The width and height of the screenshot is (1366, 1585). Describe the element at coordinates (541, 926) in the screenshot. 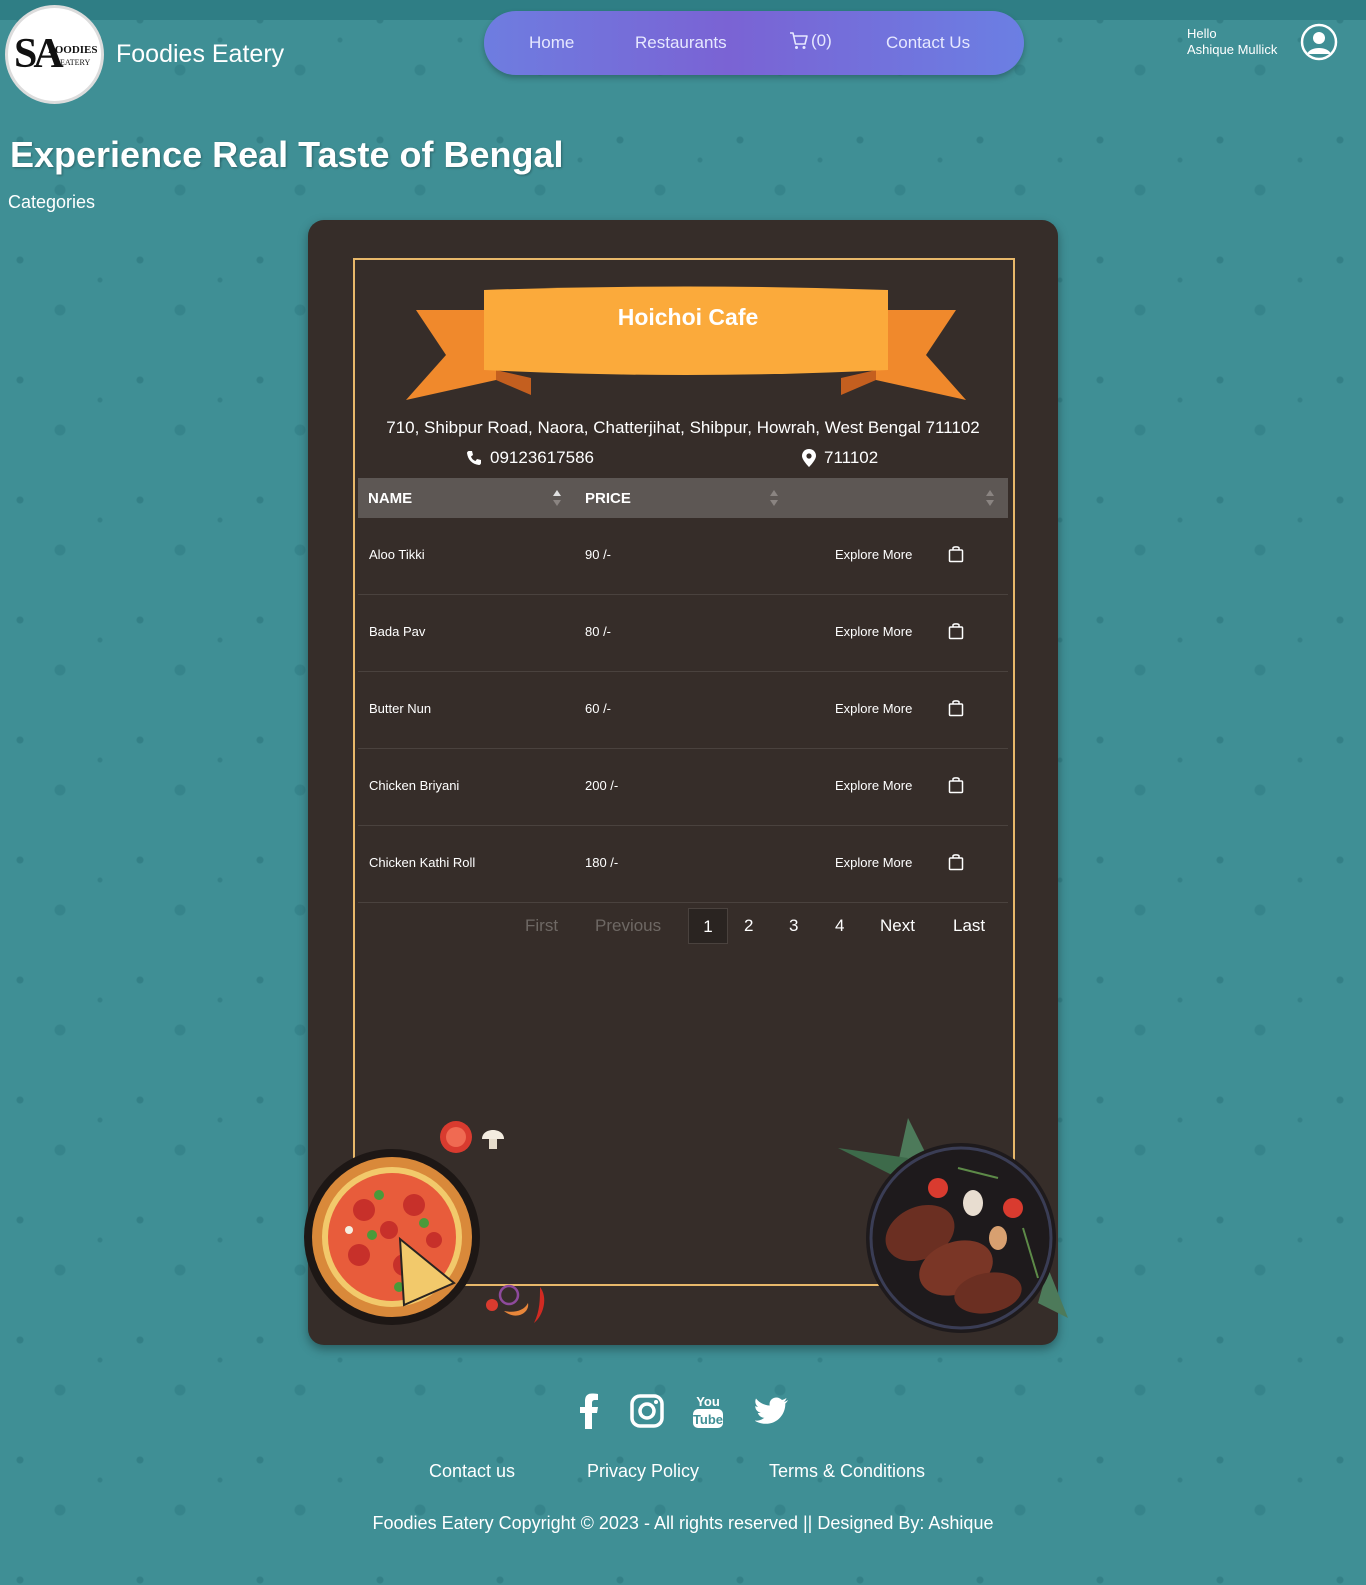

I see `page-first-button: First` at that location.